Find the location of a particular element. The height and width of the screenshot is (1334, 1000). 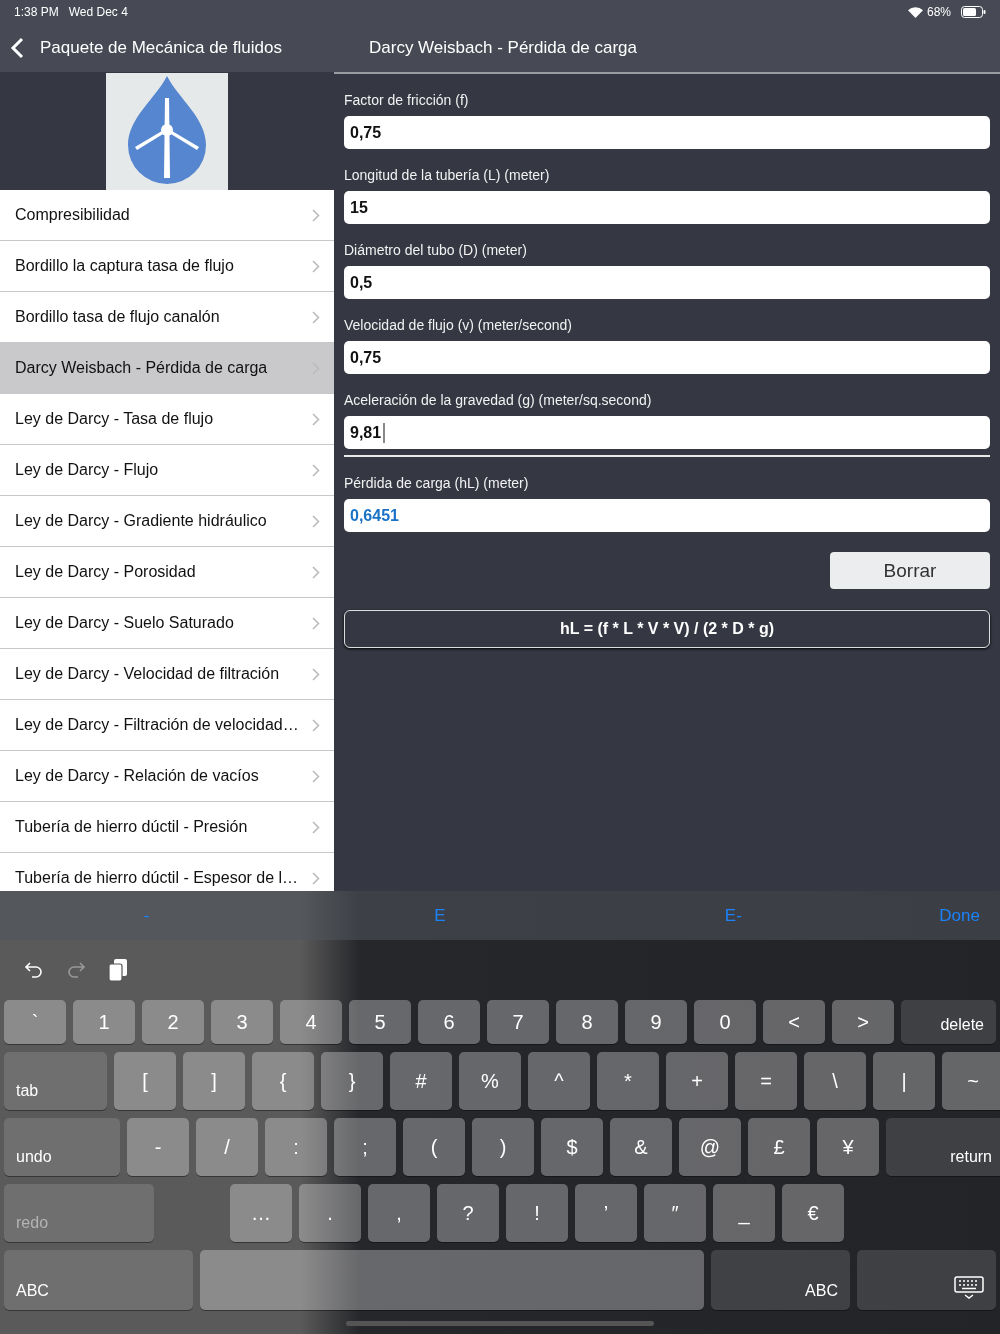

keyboard-key: . is located at coordinates (330, 1213).